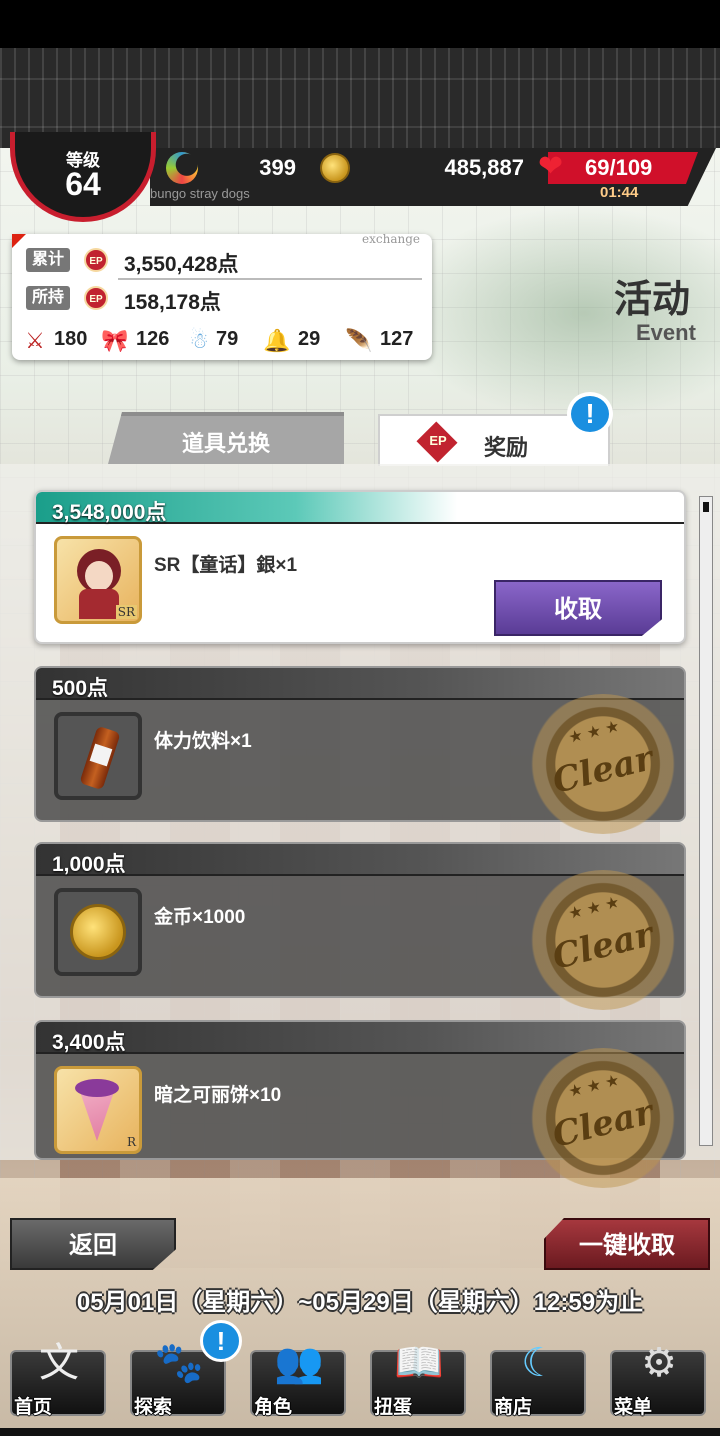 The width and height of the screenshot is (720, 1436). I want to click on app-subtitle: bungo stray dogs, so click(200, 193).